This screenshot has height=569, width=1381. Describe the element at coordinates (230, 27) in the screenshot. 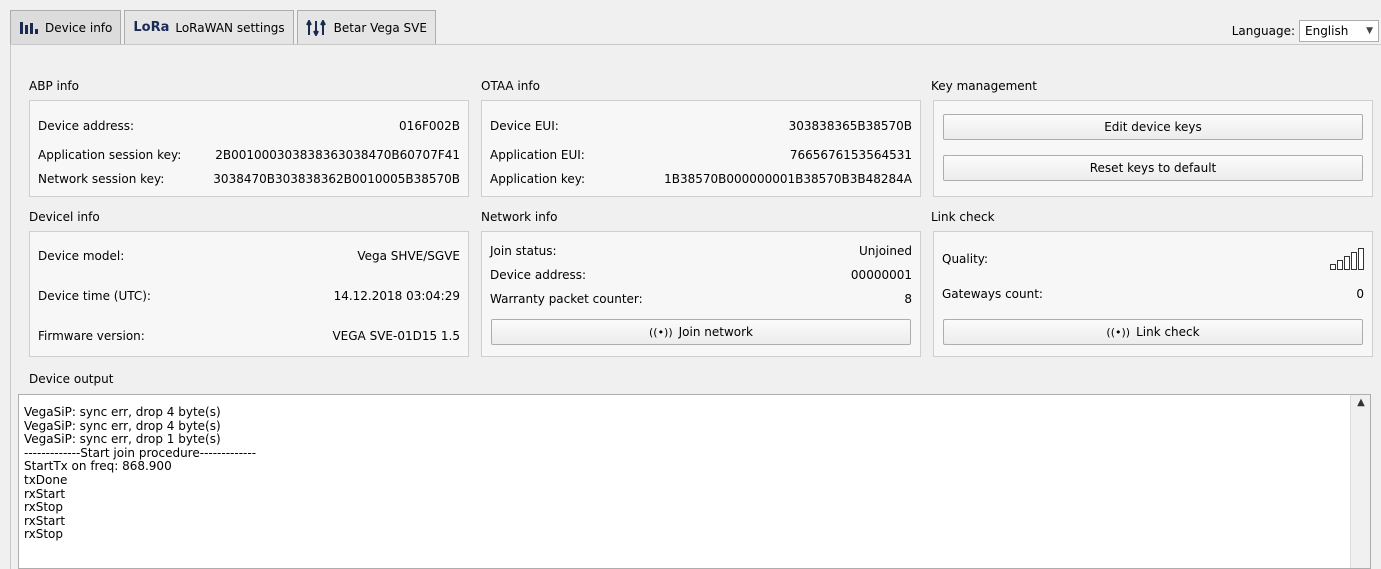

I see `tab-lorawan-settings-label: LoRaWAN settings` at that location.